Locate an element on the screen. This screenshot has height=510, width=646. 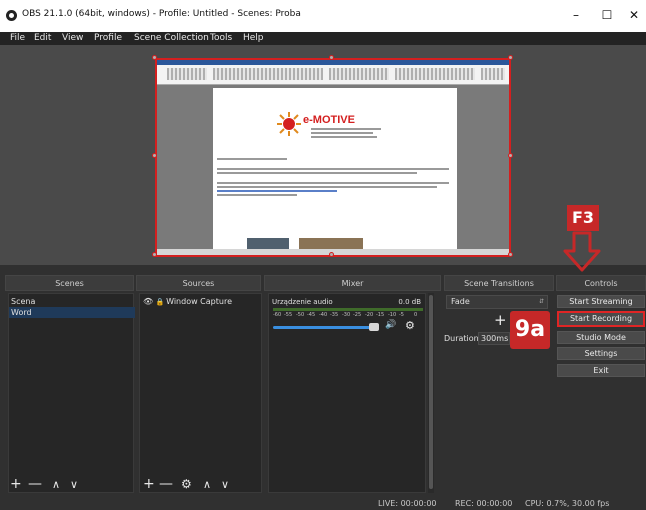
menu-scene-collection: Scene Collection is located at coordinates (171, 38).